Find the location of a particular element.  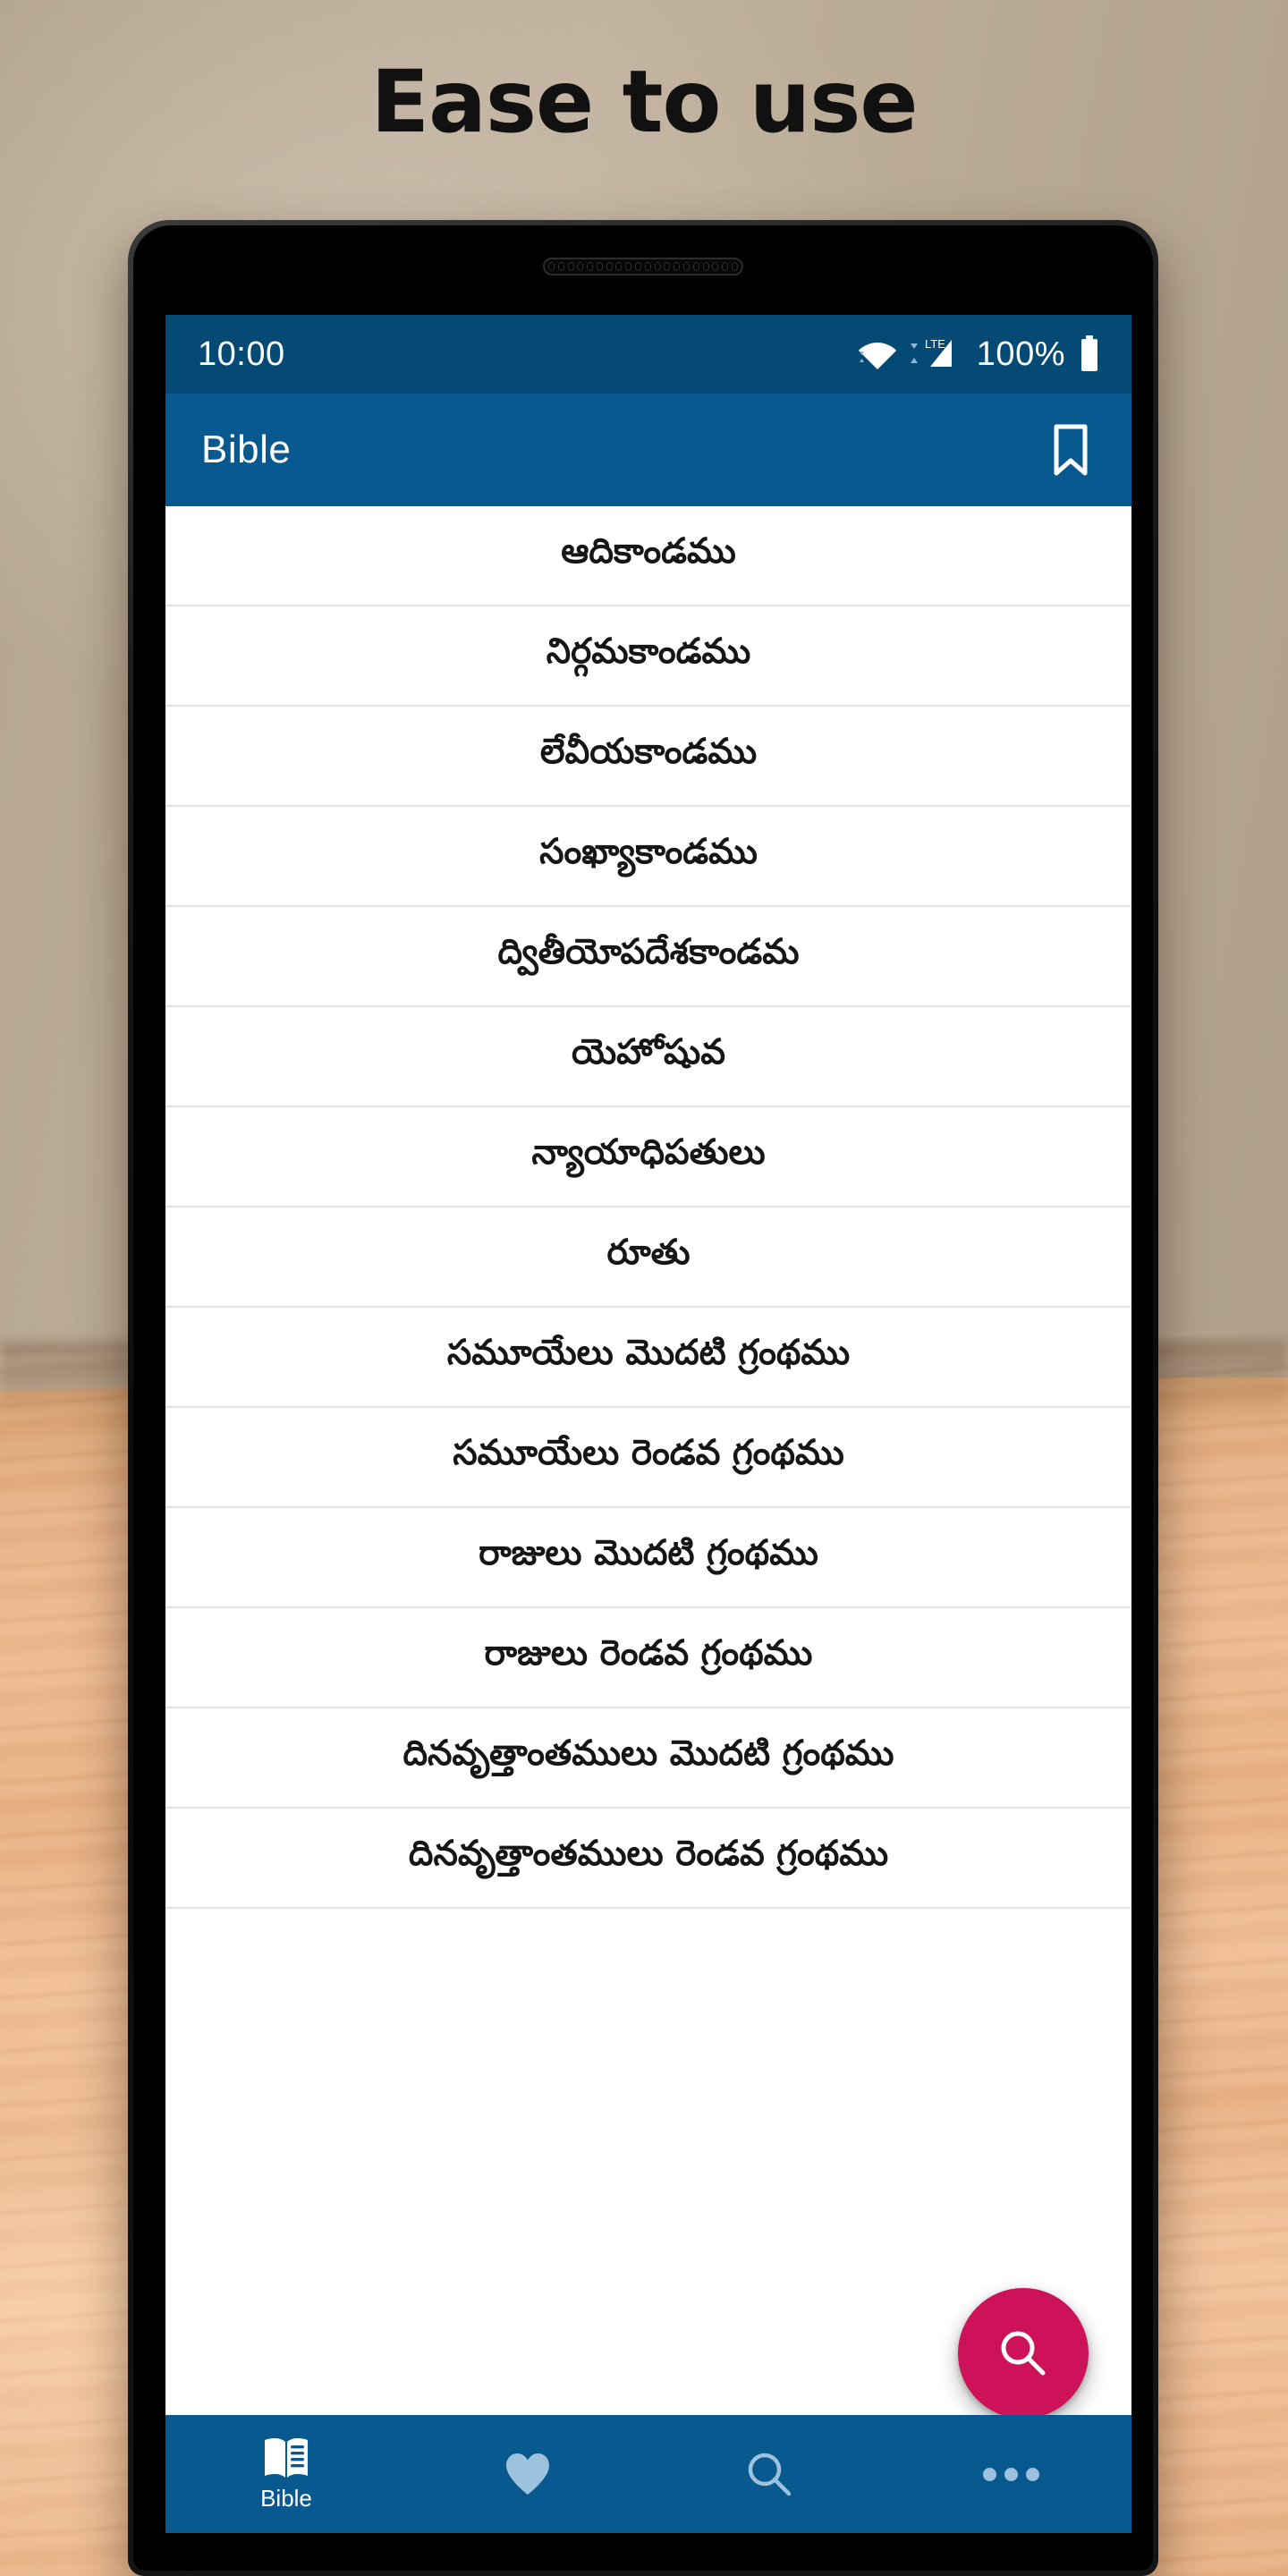

list-item-label: రాజులు రెండవ గ్రంథము is located at coordinates (648, 1653).